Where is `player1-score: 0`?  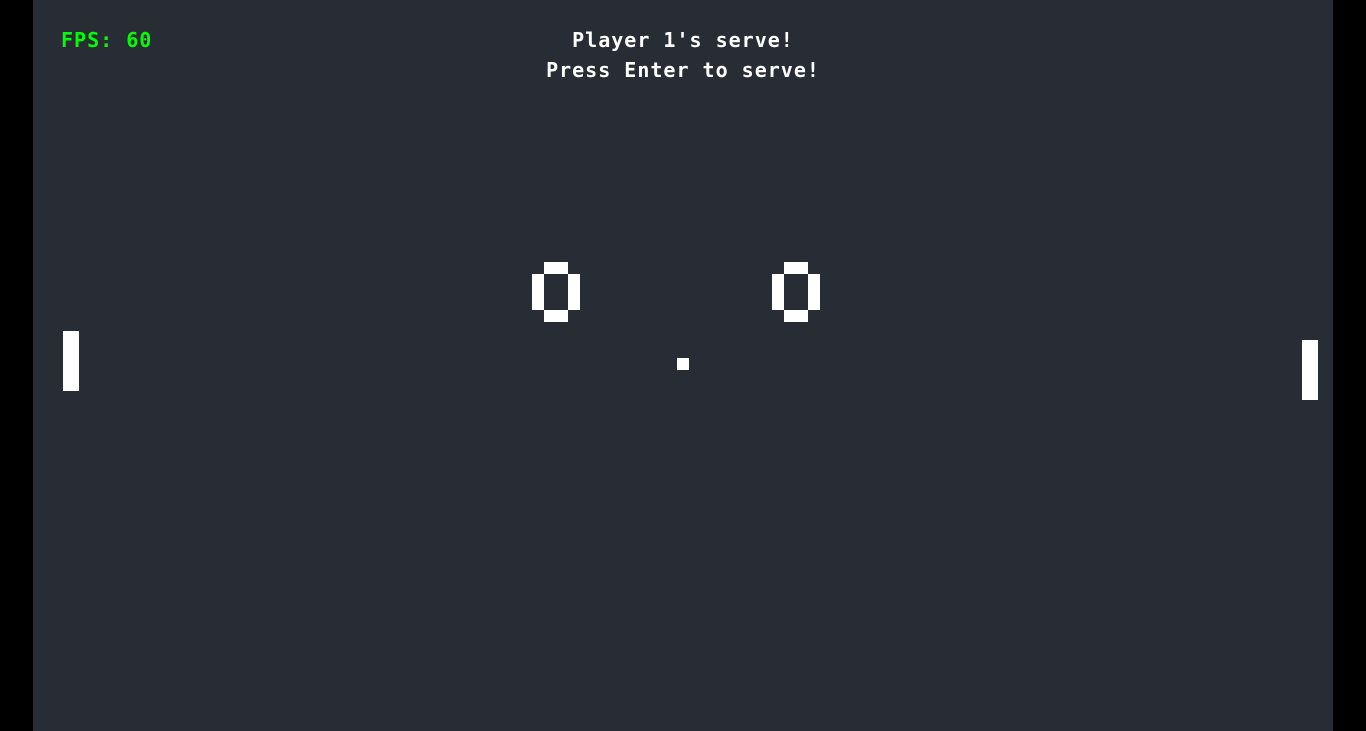 player1-score: 0 is located at coordinates (556, 292).